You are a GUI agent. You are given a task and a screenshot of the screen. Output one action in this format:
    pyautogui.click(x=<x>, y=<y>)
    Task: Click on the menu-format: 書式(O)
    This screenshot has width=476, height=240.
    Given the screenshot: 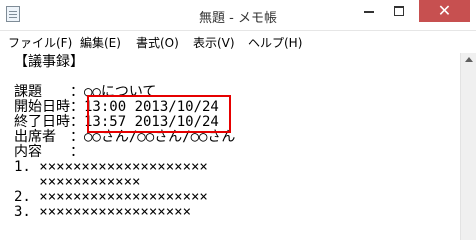 What is the action you would take?
    pyautogui.click(x=157, y=42)
    